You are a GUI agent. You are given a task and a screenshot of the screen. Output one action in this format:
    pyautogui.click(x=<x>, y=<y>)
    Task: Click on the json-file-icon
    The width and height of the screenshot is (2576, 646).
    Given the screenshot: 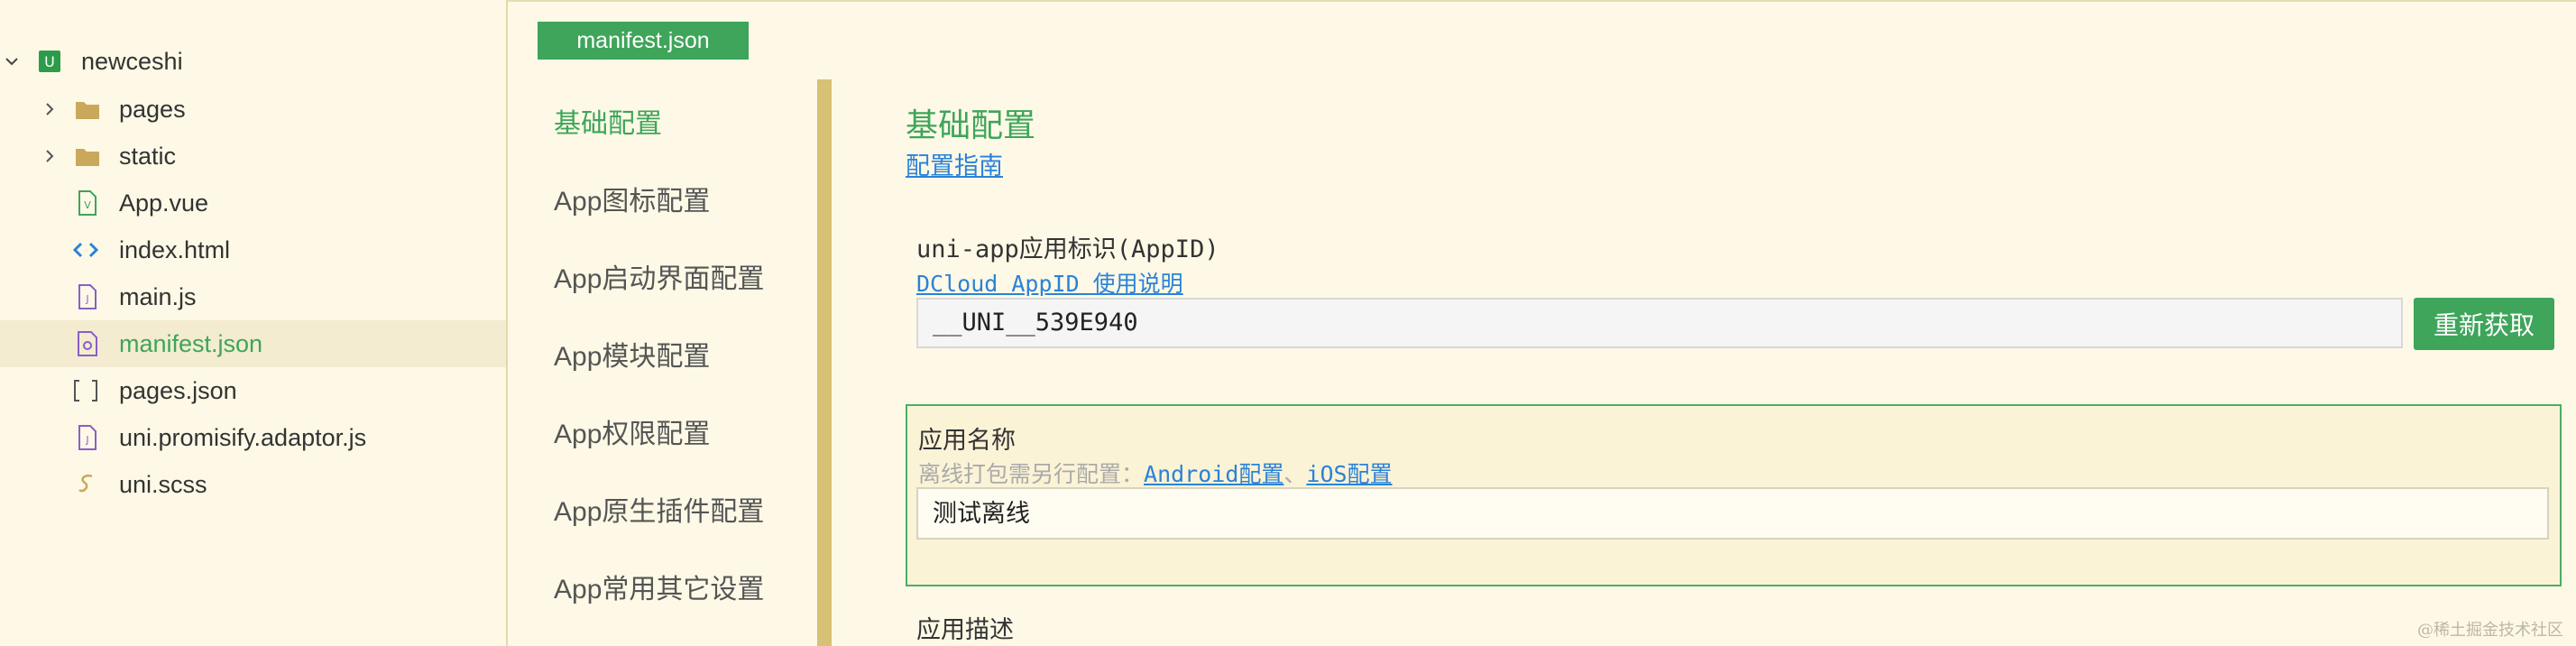 What is the action you would take?
    pyautogui.click(x=85, y=390)
    